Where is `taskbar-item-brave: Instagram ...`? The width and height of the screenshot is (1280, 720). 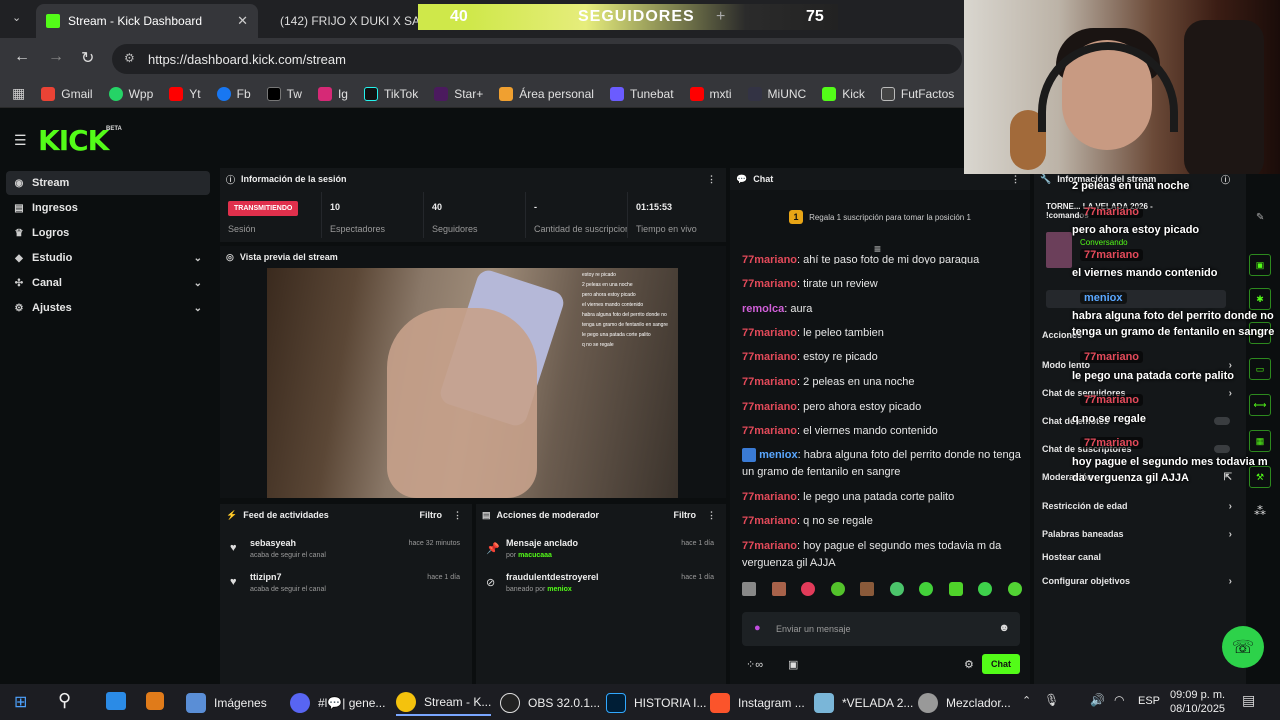 taskbar-item-brave: Instagram ... is located at coordinates (757, 703).